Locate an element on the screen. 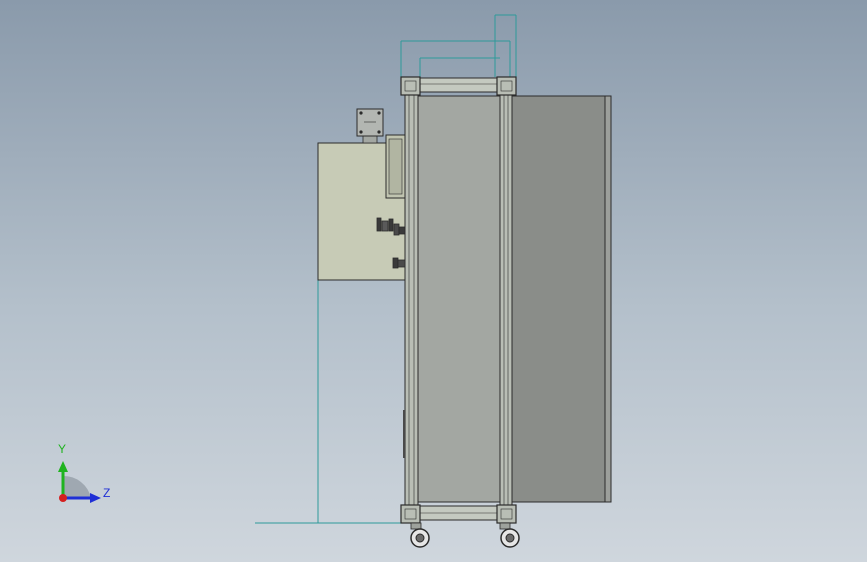 The height and width of the screenshot is (562, 867). top-frame-rail is located at coordinates (458, 86).